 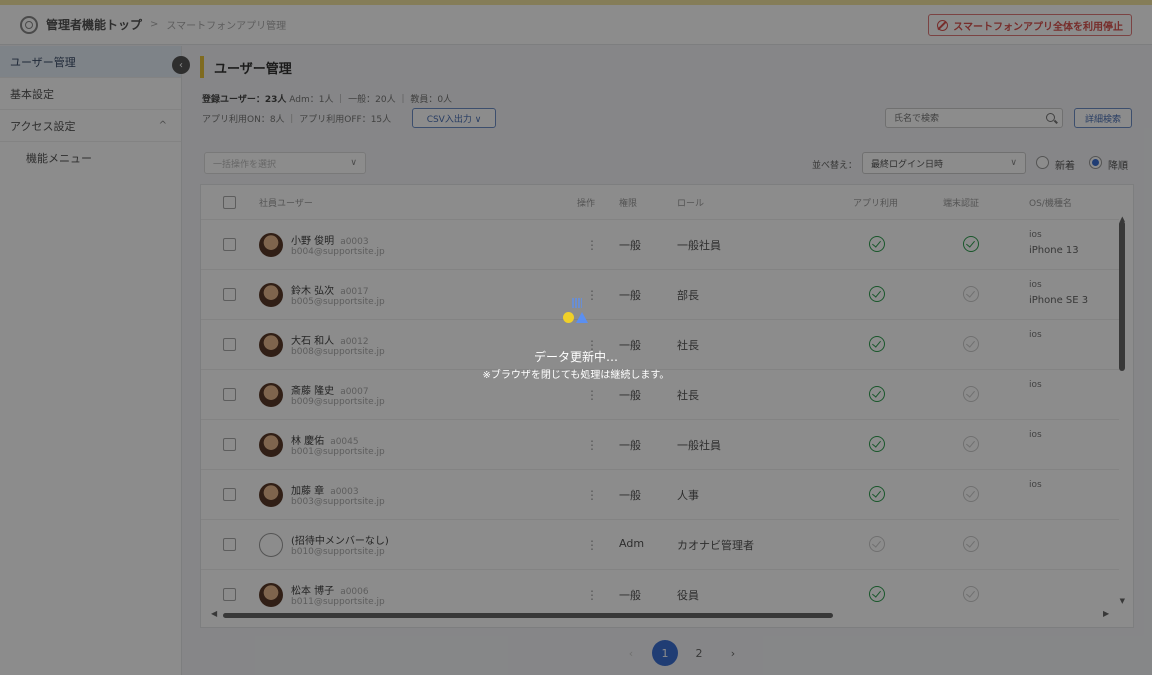 What do you see at coordinates (576, 375) in the screenshot?
I see `loading-sub-message: ※ブラウザを閉じても処理は継続します。` at bounding box center [576, 375].